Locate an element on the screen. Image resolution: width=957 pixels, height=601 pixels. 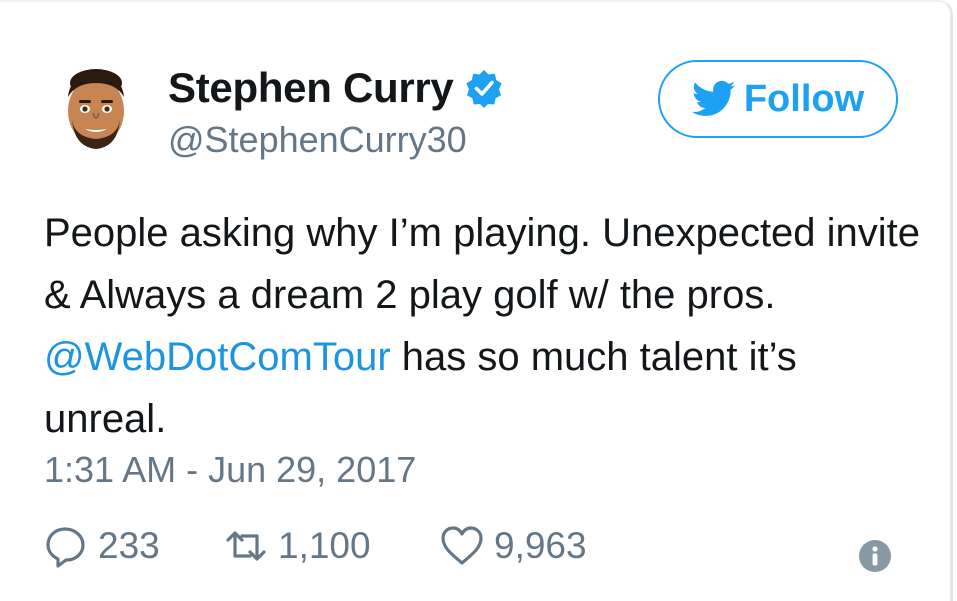
emoji-avatar-icon is located at coordinates (96, 109).